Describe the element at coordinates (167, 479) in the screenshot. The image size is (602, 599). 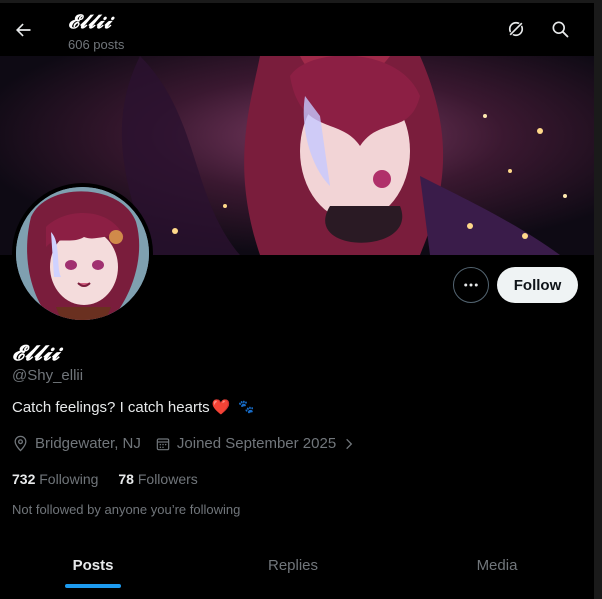
I see `followers-label: Followers` at that location.